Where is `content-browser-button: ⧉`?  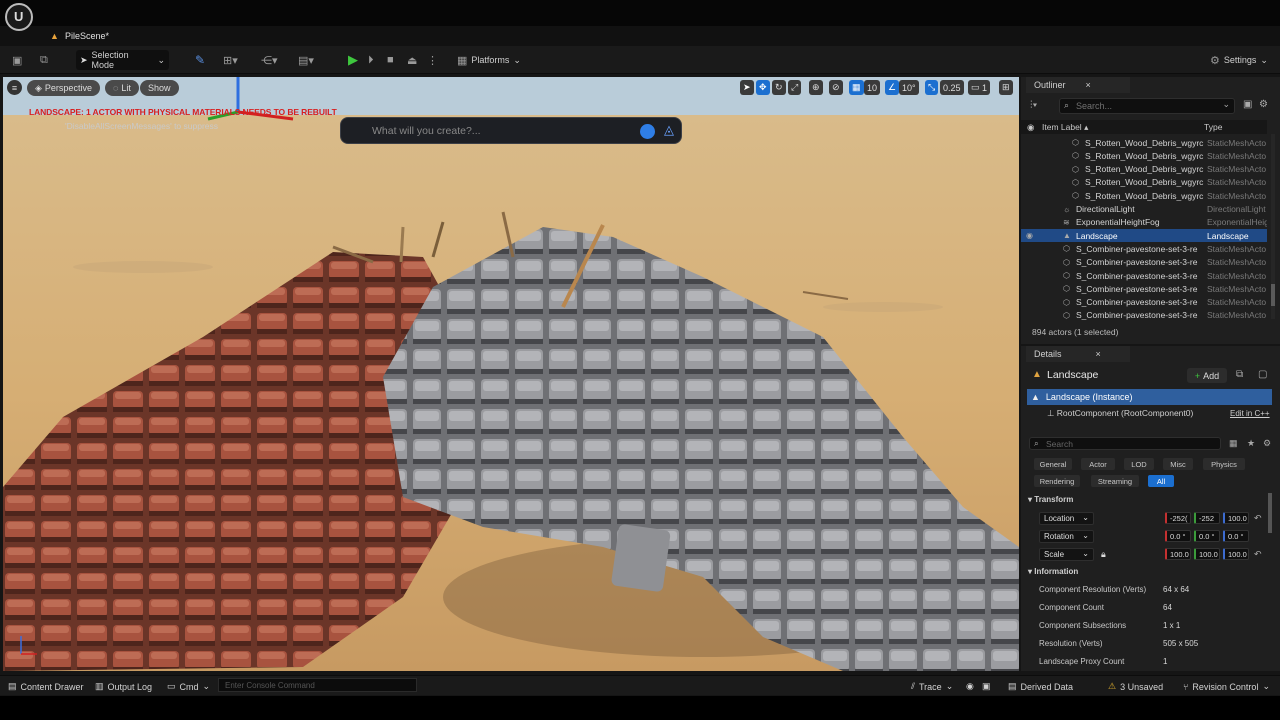
content-browser-button: ⧉ is located at coordinates (44, 60).